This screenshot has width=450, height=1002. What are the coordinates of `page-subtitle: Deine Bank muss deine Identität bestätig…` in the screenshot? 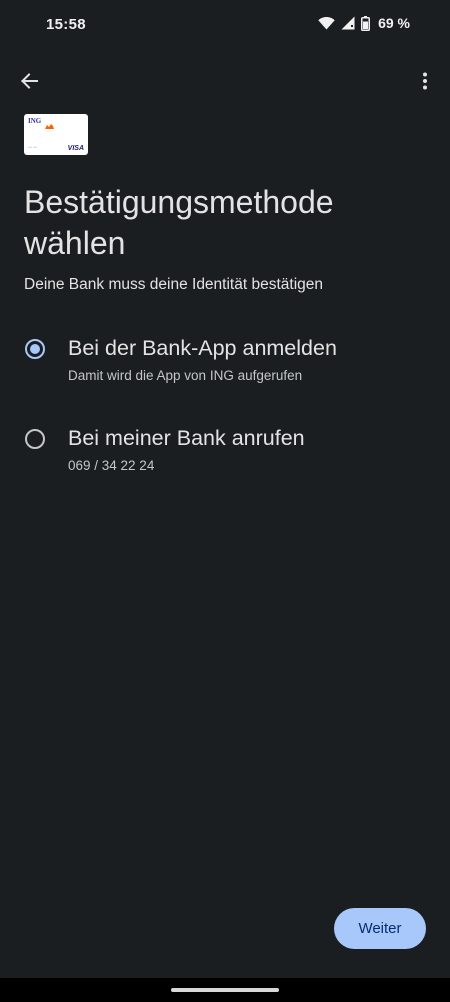 It's located at (173, 284).